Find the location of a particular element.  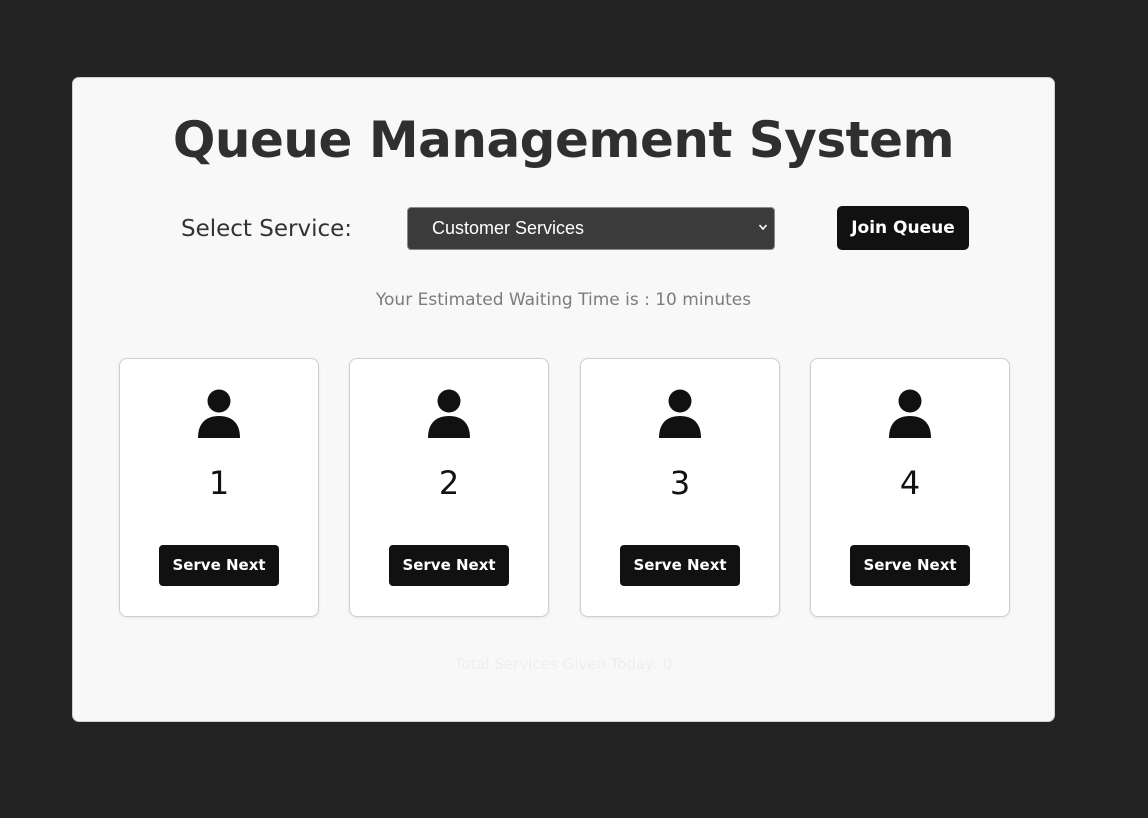

counter-number: 4 is located at coordinates (910, 483).